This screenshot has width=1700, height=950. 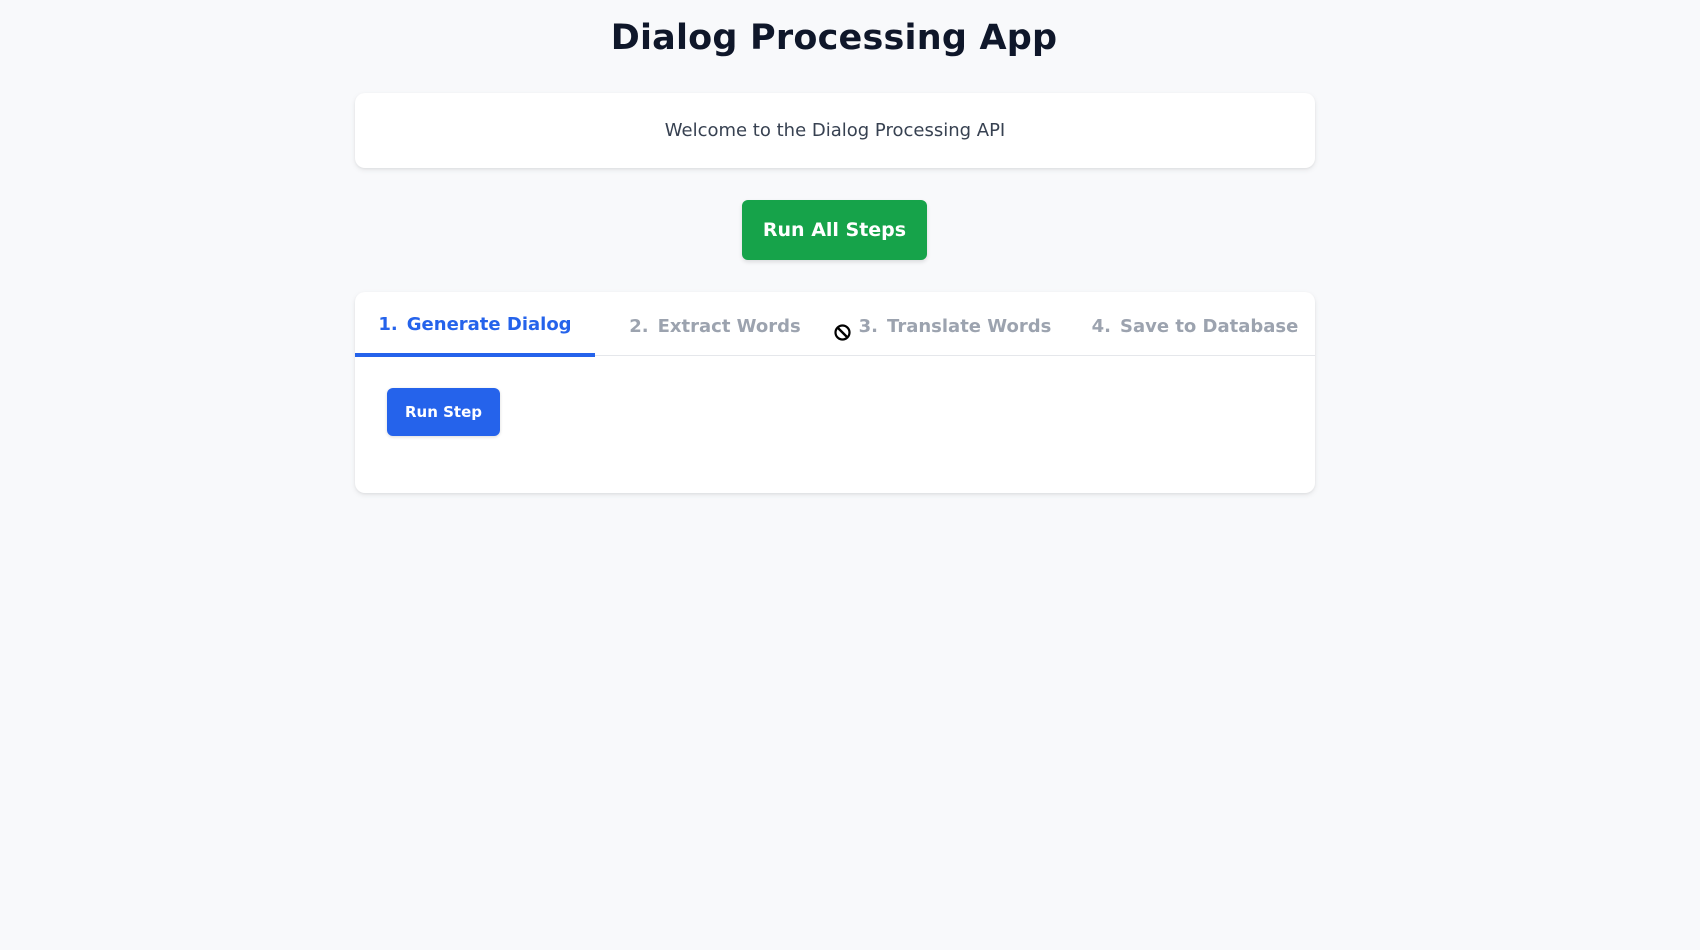 What do you see at coordinates (639, 326) in the screenshot?
I see `tab-number: 2.` at bounding box center [639, 326].